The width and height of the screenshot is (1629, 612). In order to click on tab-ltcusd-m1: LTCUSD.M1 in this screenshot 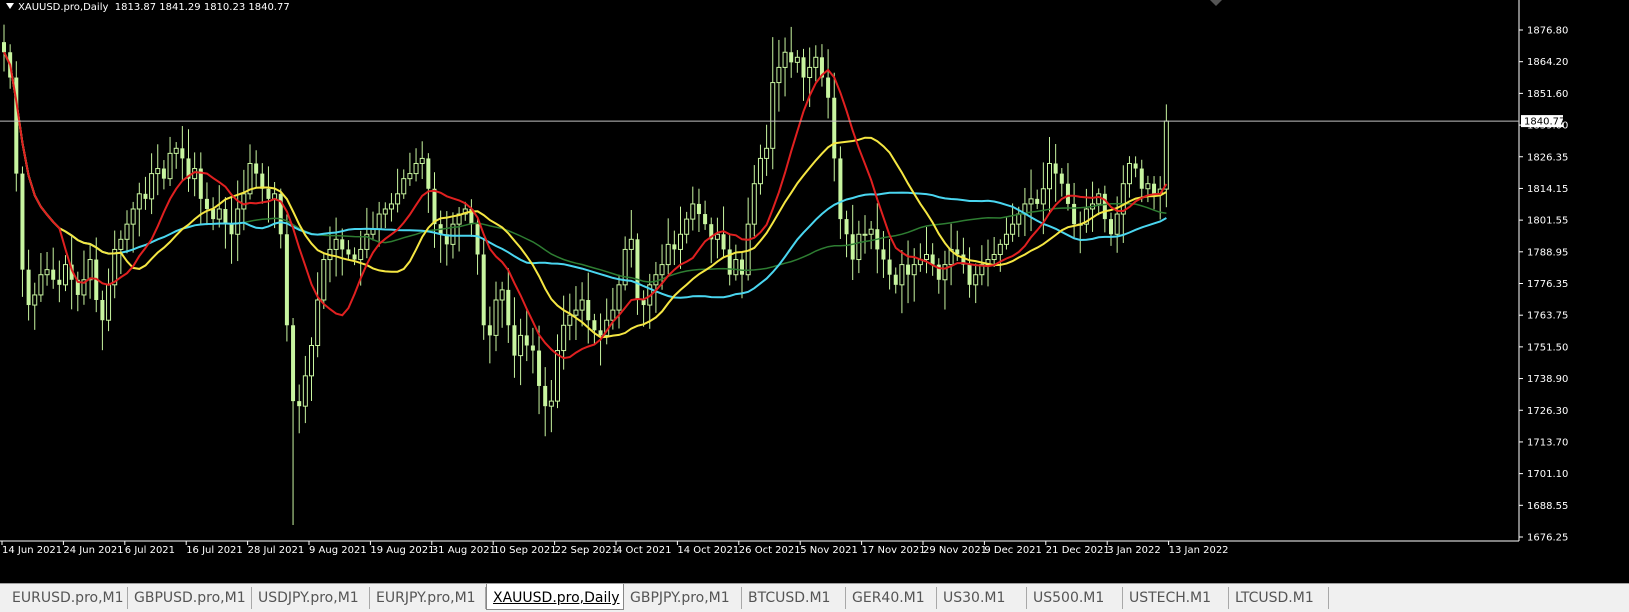, I will do `click(1279, 598)`.